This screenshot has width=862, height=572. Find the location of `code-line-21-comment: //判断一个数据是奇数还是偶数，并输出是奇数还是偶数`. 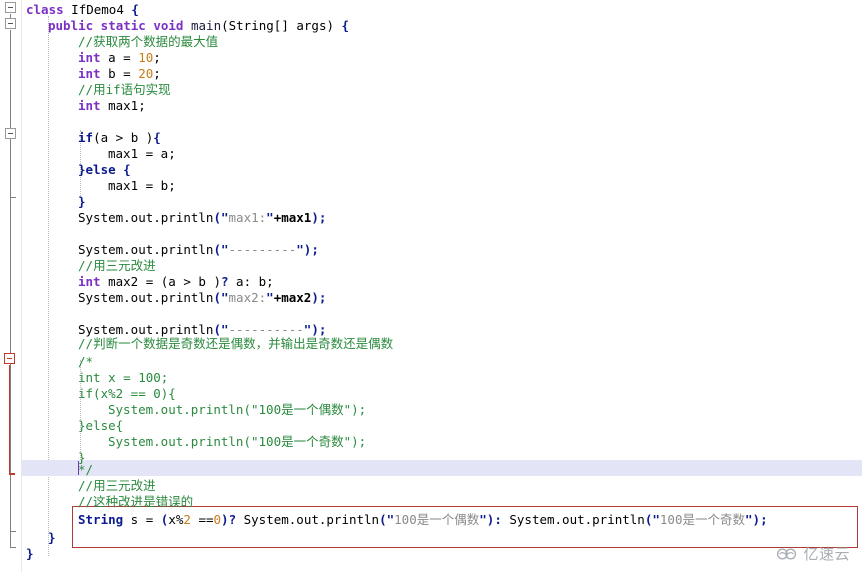

code-line-21-comment: //判断一个数据是奇数还是偶数，并输出是奇数还是偶数 is located at coordinates (235, 344).